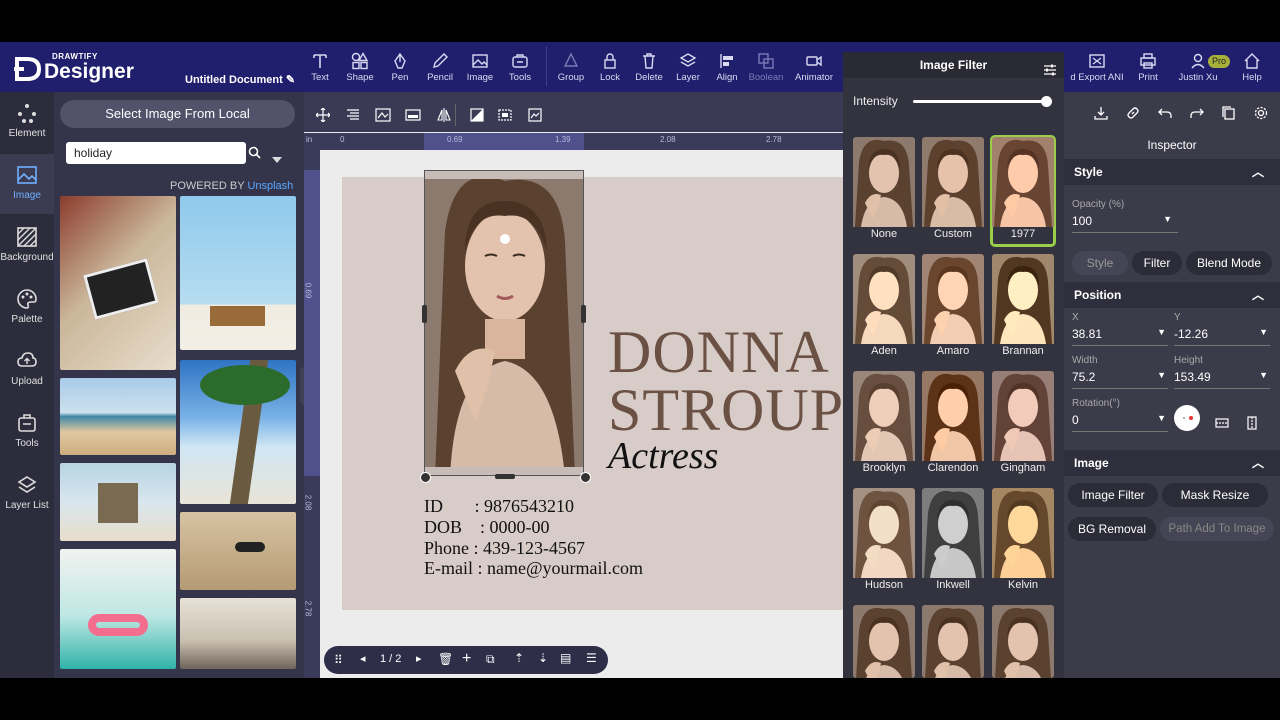 Image resolution: width=1280 pixels, height=720 pixels. What do you see at coordinates (533, 568) in the screenshot?
I see `card-email-line: E-mail : name@yourmail.com` at bounding box center [533, 568].